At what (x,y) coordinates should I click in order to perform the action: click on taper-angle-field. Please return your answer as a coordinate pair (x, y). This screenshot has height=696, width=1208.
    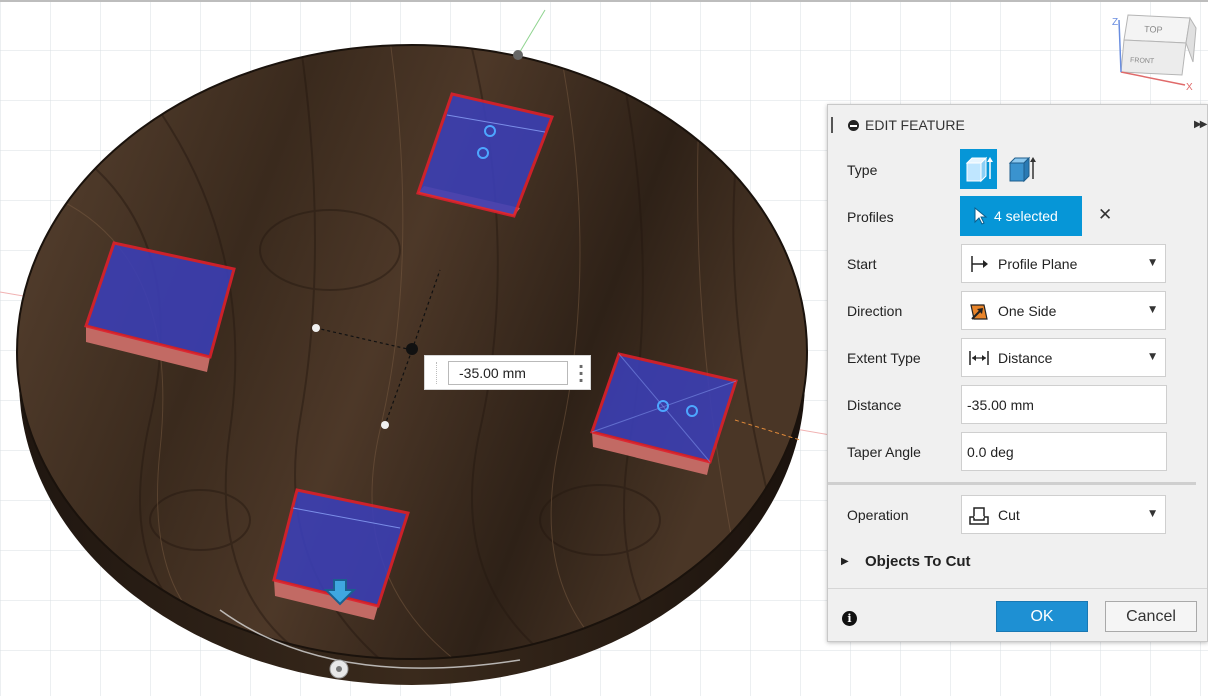
    Looking at the image, I should click on (1064, 451).